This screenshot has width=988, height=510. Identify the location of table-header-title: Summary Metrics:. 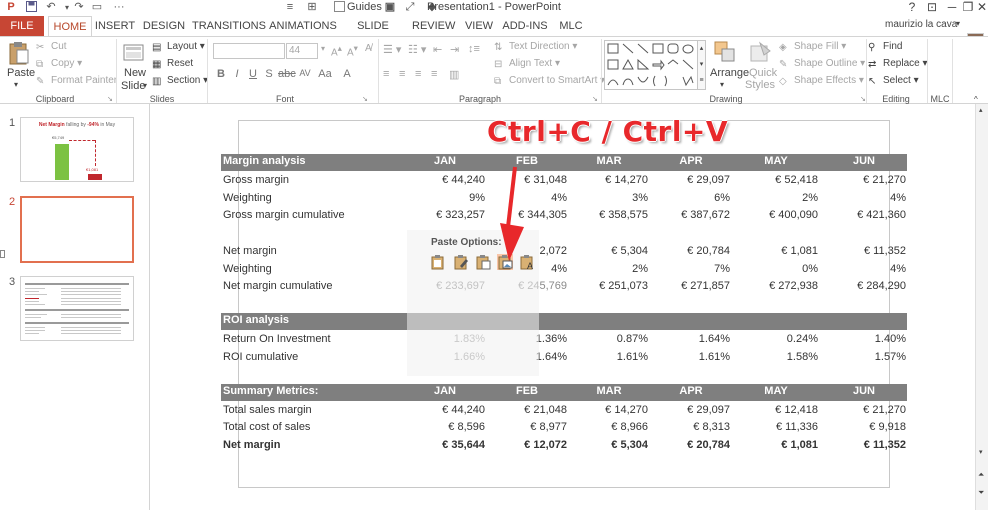
(271, 391).